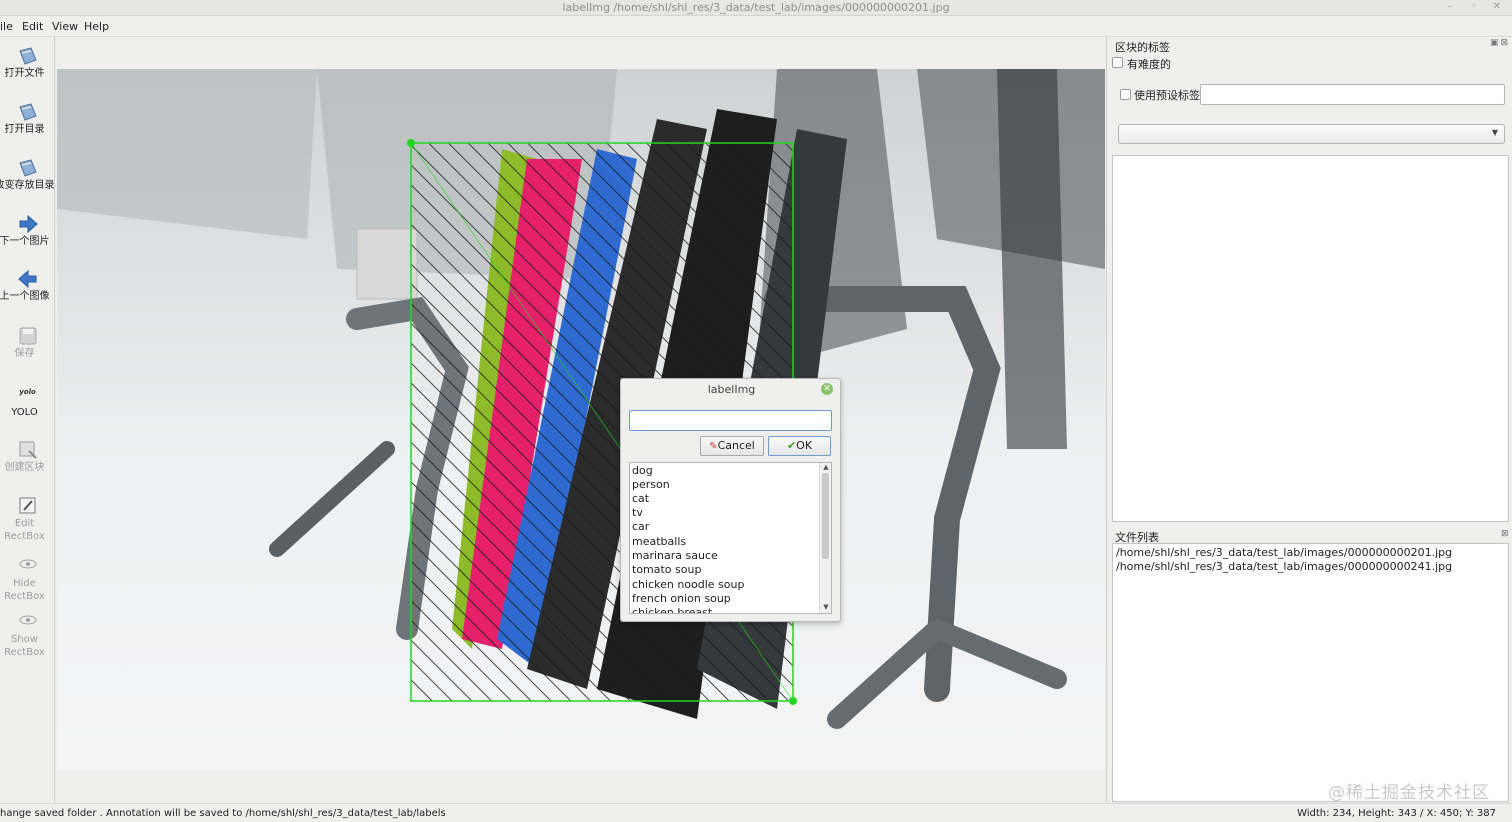  Describe the element at coordinates (826, 467) in the screenshot. I see `scroll-up-icon: ▲` at that location.